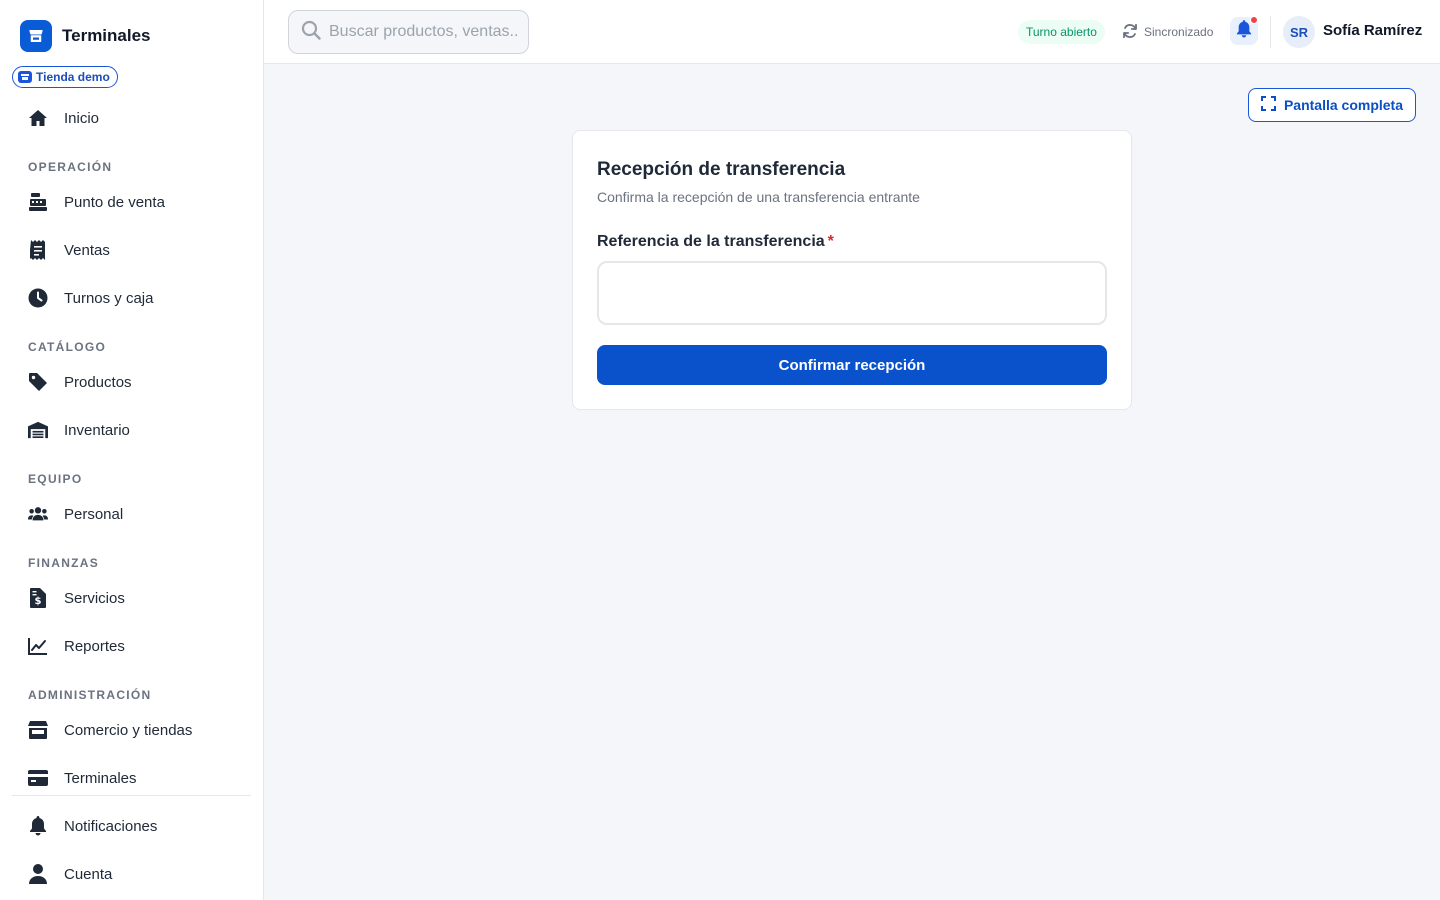 This screenshot has width=1440, height=900. Describe the element at coordinates (128, 730) in the screenshot. I see `sidebar-item-label: Comercio y tiendas` at that location.